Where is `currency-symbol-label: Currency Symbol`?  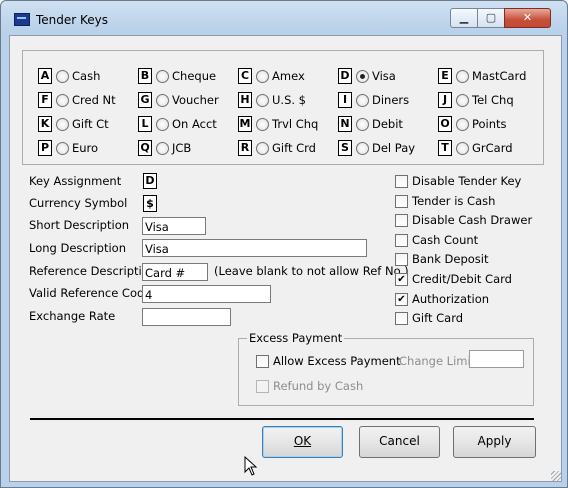 currency-symbol-label: Currency Symbol is located at coordinates (78, 203).